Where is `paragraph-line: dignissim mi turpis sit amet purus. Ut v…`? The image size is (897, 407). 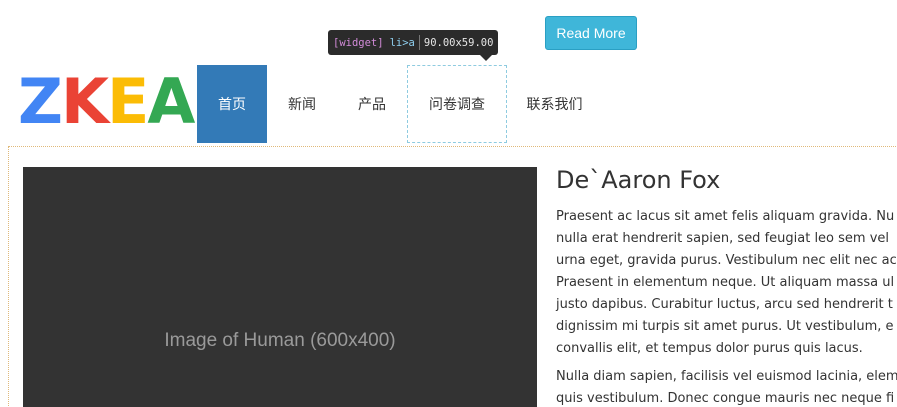
paragraph-line: dignissim mi turpis sit amet purus. Ut v… is located at coordinates (725, 326).